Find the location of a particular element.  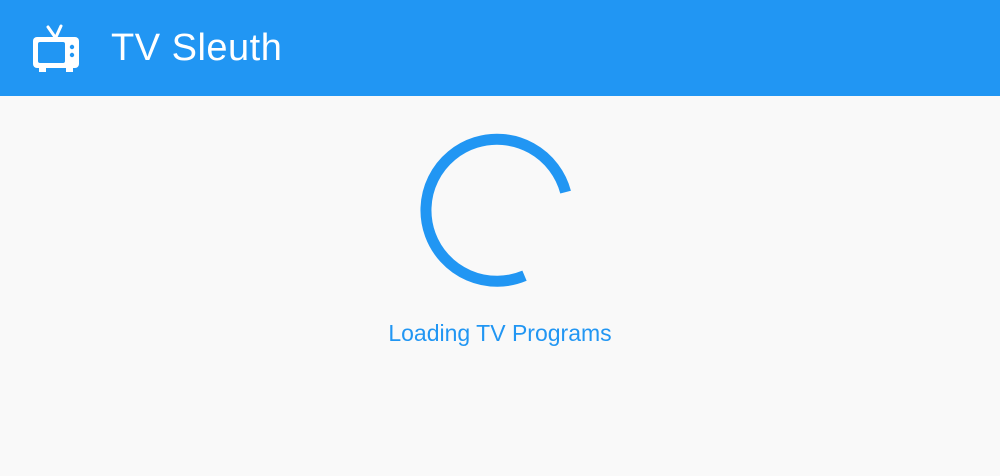

app-title: TV Sleuth is located at coordinates (197, 48).